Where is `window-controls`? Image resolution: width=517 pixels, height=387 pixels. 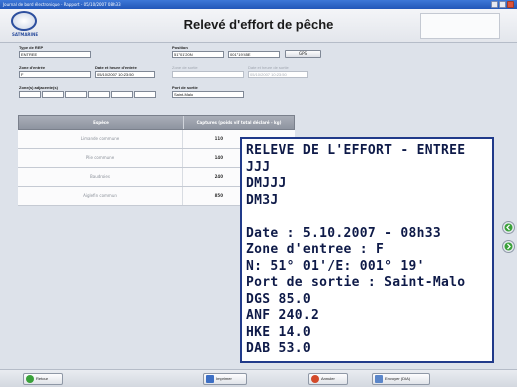 window-controls is located at coordinates (502, 4).